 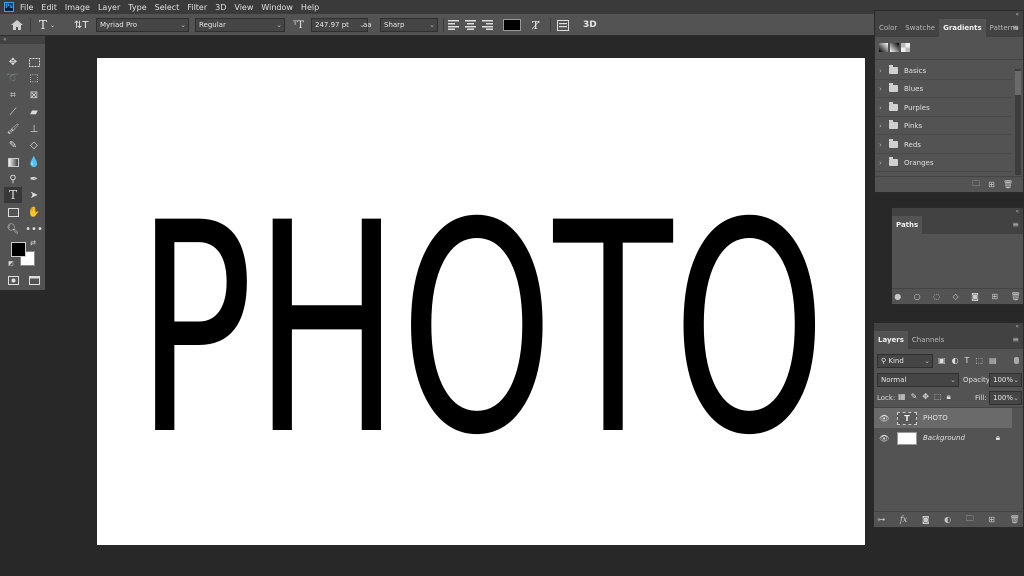 I want to click on filter-adjustment-icon: ◐, so click(x=955, y=360).